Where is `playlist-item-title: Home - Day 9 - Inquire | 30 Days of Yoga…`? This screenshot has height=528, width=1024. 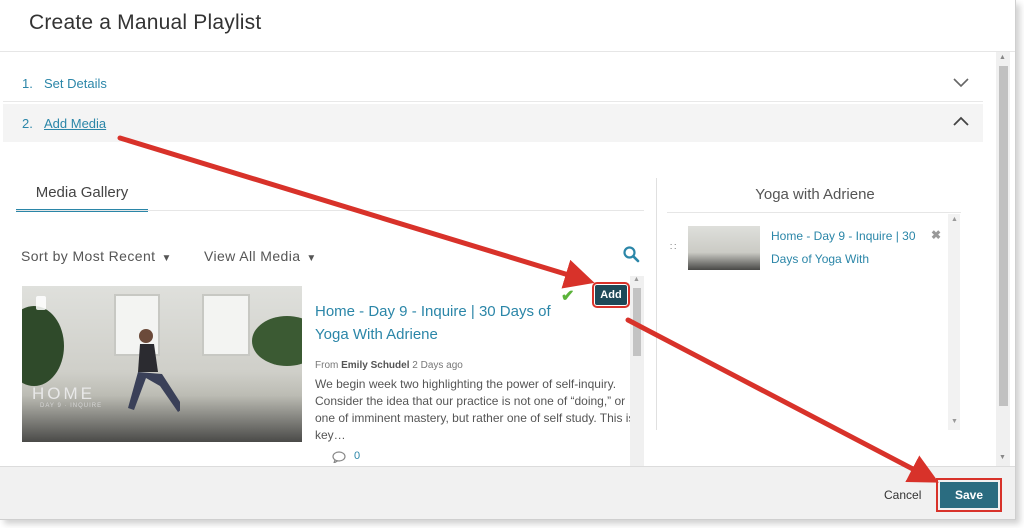
playlist-item-title: Home - Day 9 - Inquire | 30 Days of Yoga… is located at coordinates (846, 248).